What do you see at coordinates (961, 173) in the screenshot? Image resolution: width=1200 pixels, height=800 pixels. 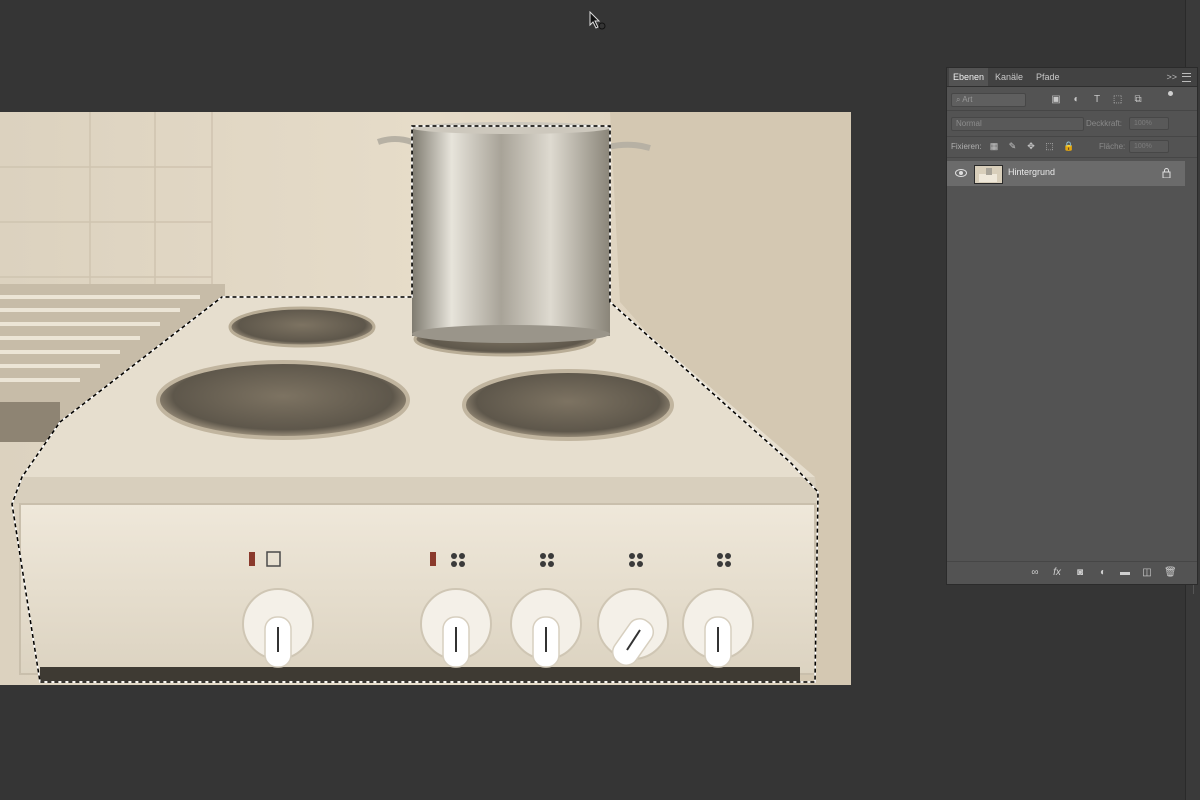 I see `visibility-eye-icon` at bounding box center [961, 173].